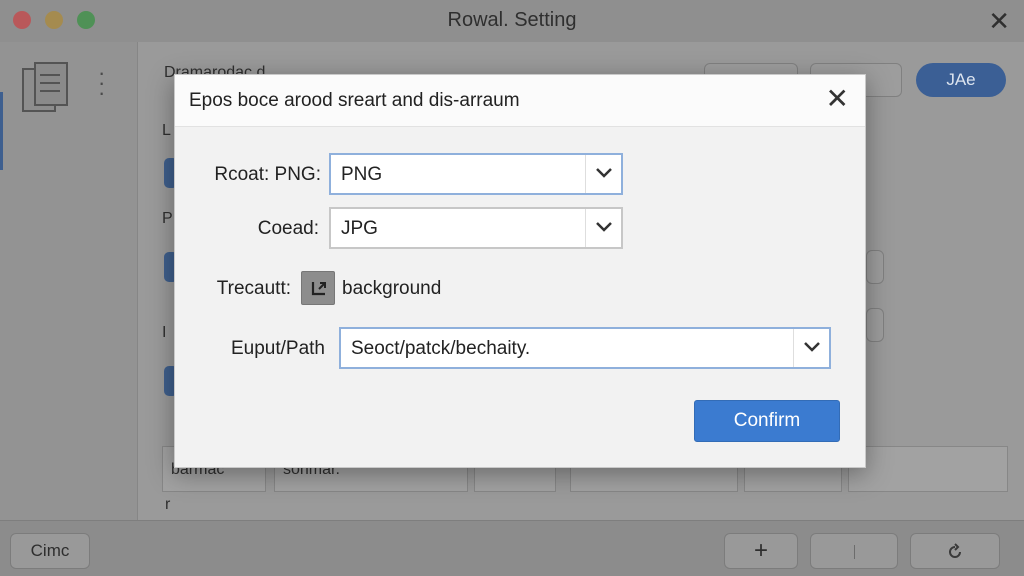  I want to click on transparent-background-toggle, so click(318, 288).